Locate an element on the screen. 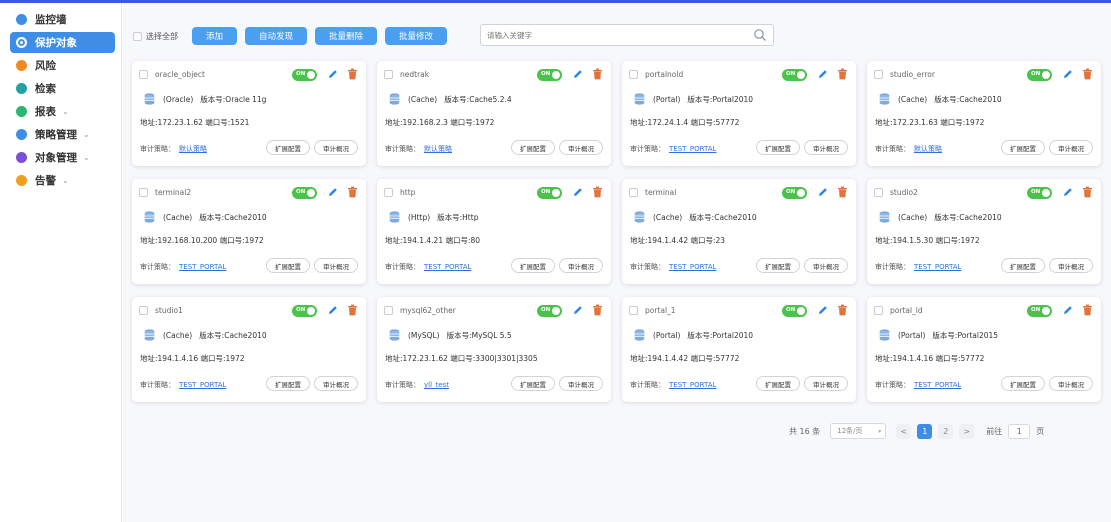 This screenshot has height=522, width=1111. goto-page-input: 1 is located at coordinates (1019, 431).